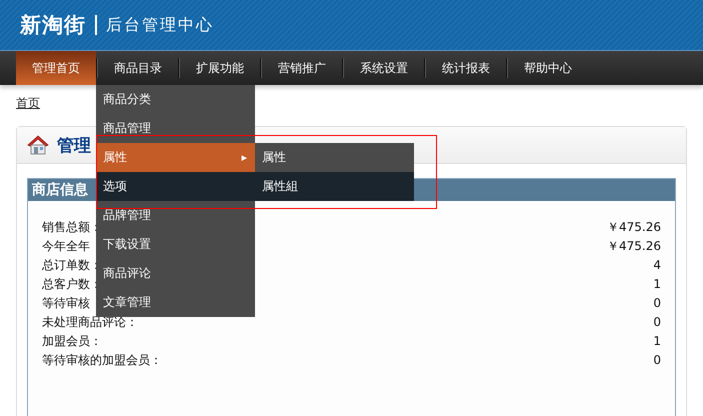 This screenshot has height=416, width=703. Describe the element at coordinates (466, 68) in the screenshot. I see `nav-tab: 统计报表` at that location.